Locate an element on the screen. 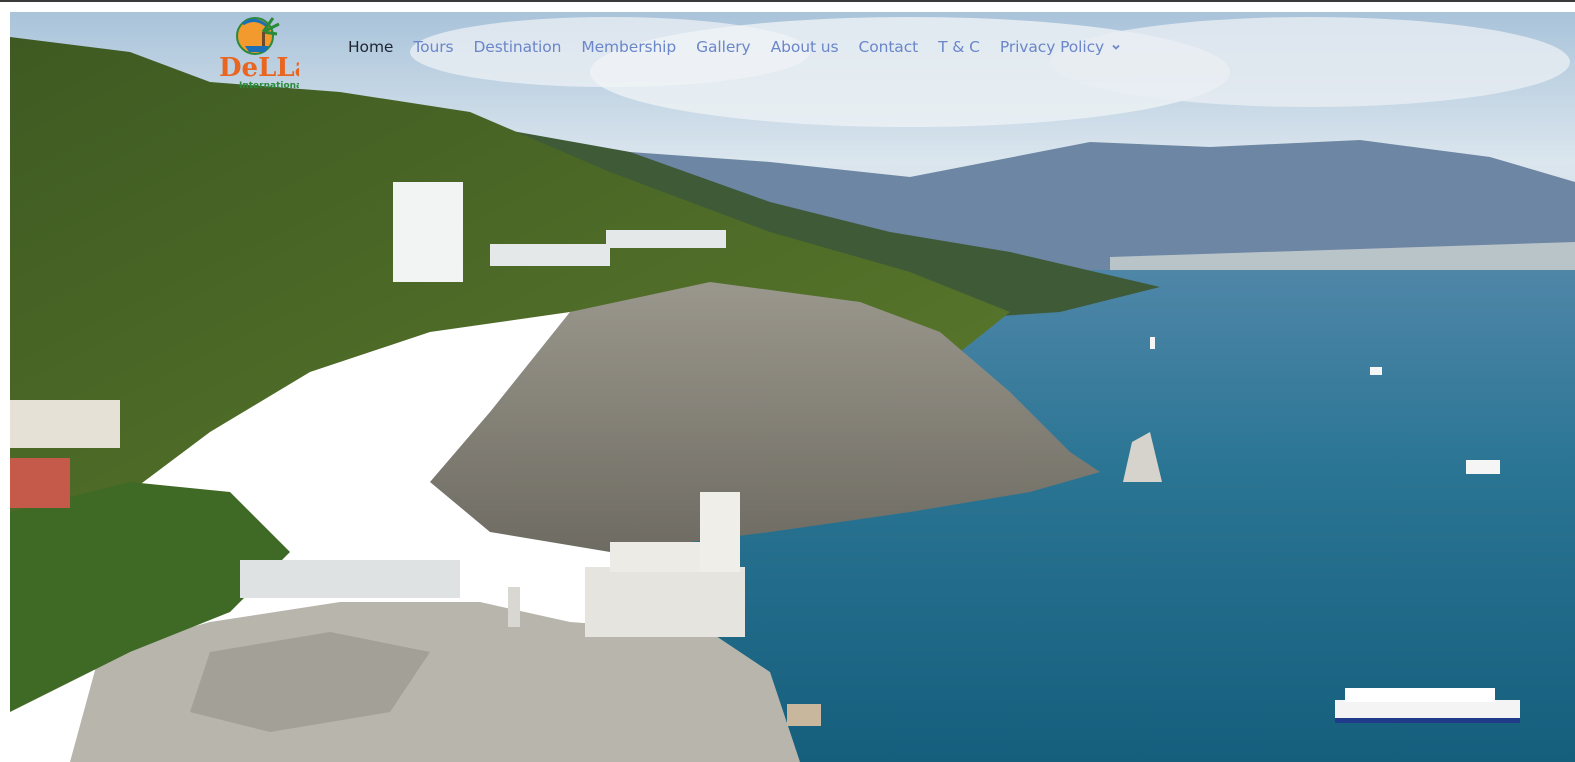  nav-link-about-us: About us is located at coordinates (805, 47).